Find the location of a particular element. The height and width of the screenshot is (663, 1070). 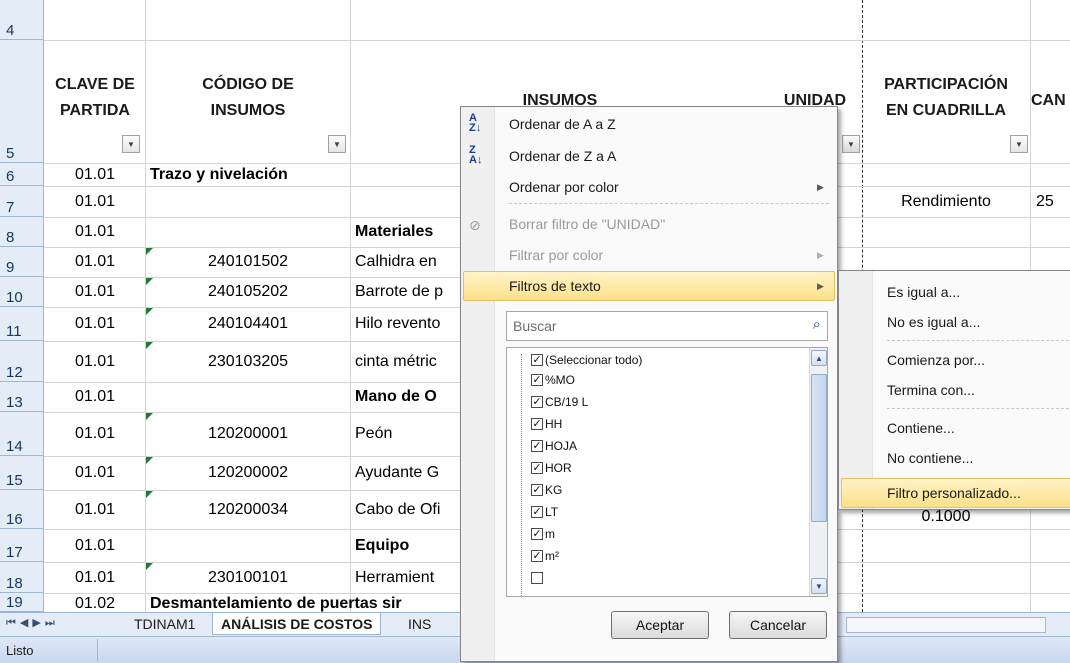

list-item is located at coordinates (529, 578).